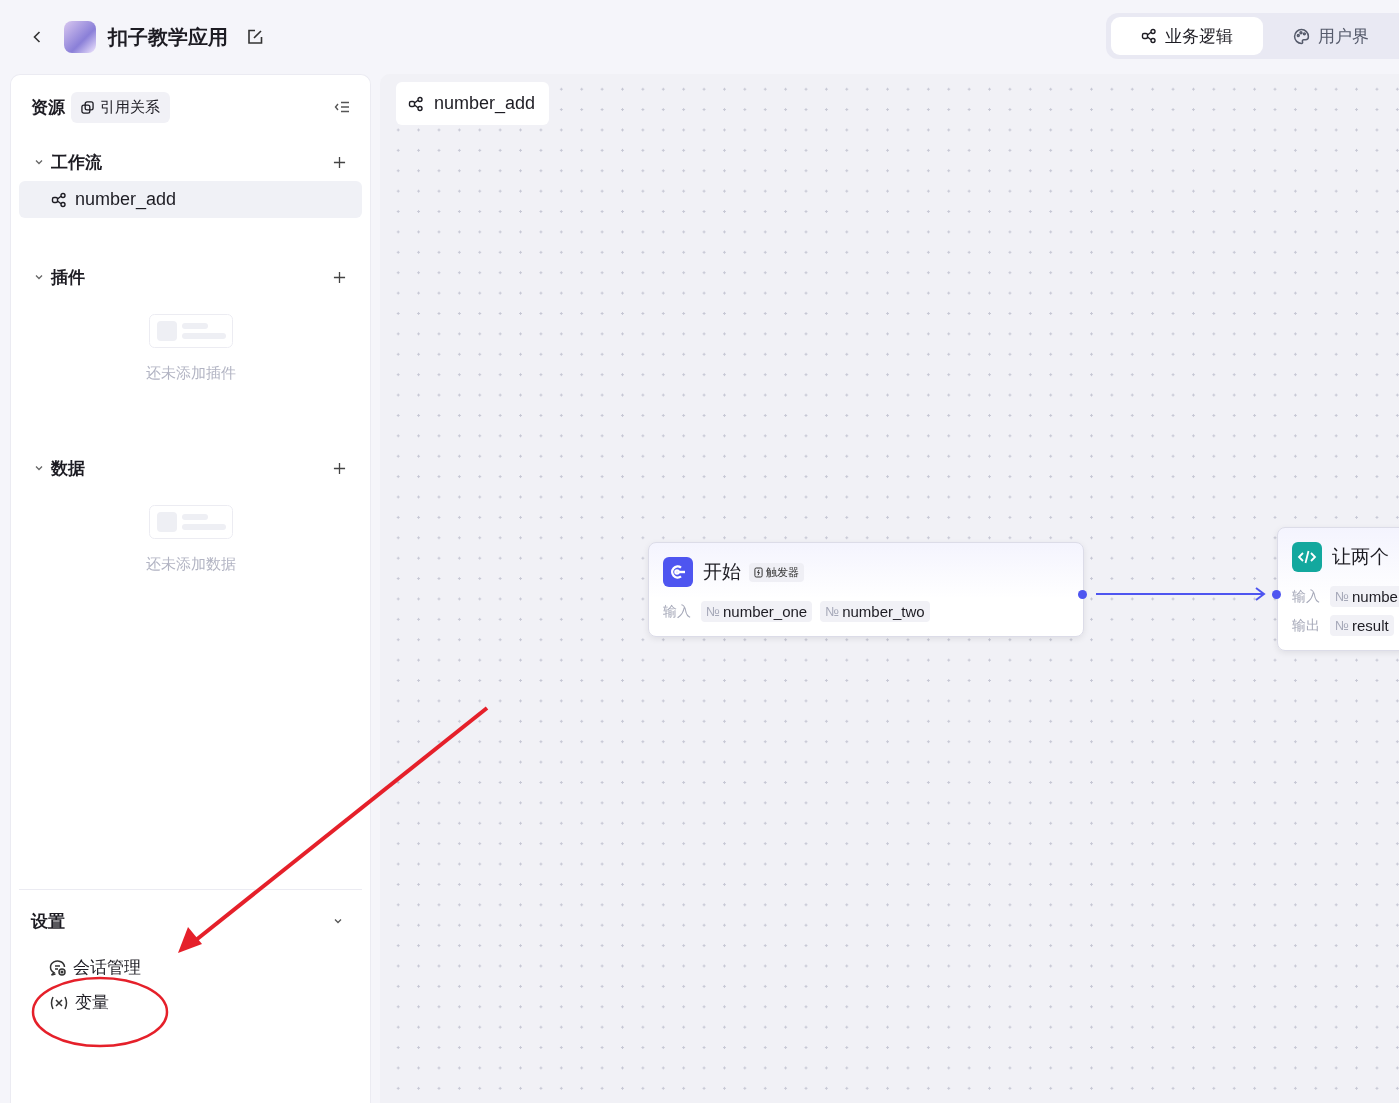  I want to click on sidebar-title: 资源, so click(48, 107).